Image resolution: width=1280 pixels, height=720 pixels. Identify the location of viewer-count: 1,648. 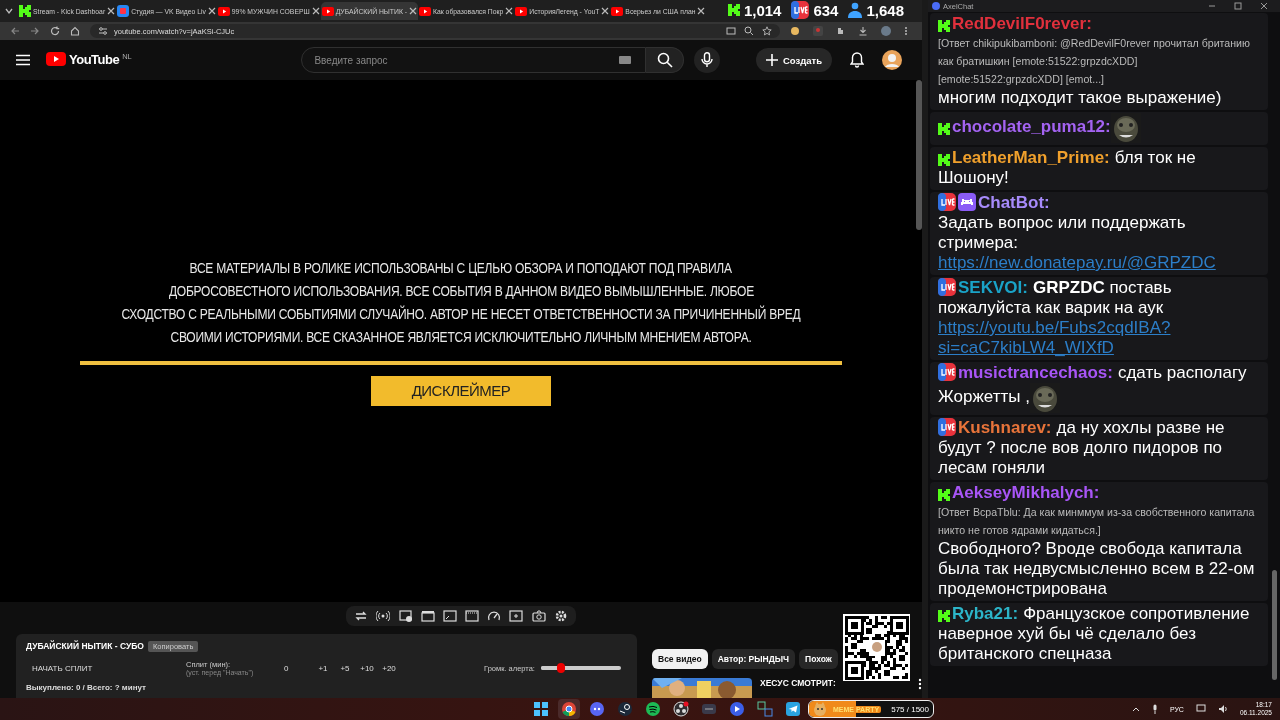
(885, 10).